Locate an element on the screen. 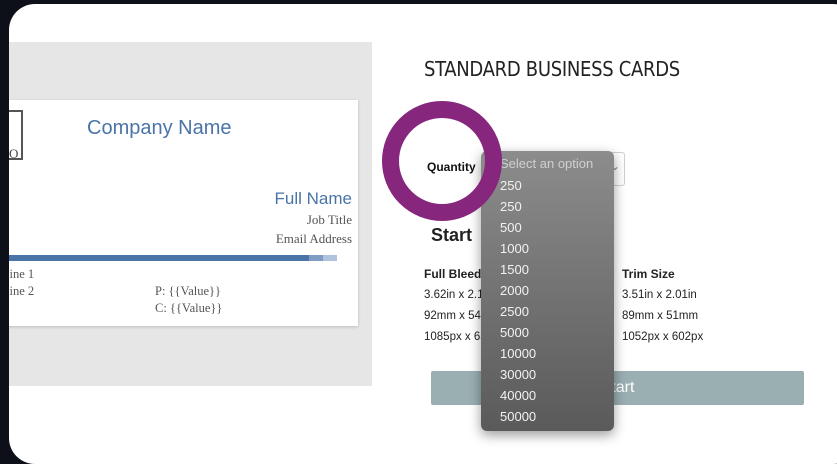 This screenshot has height=464, width=837. address-line-1: ss Line 1 is located at coordinates (22, 274).